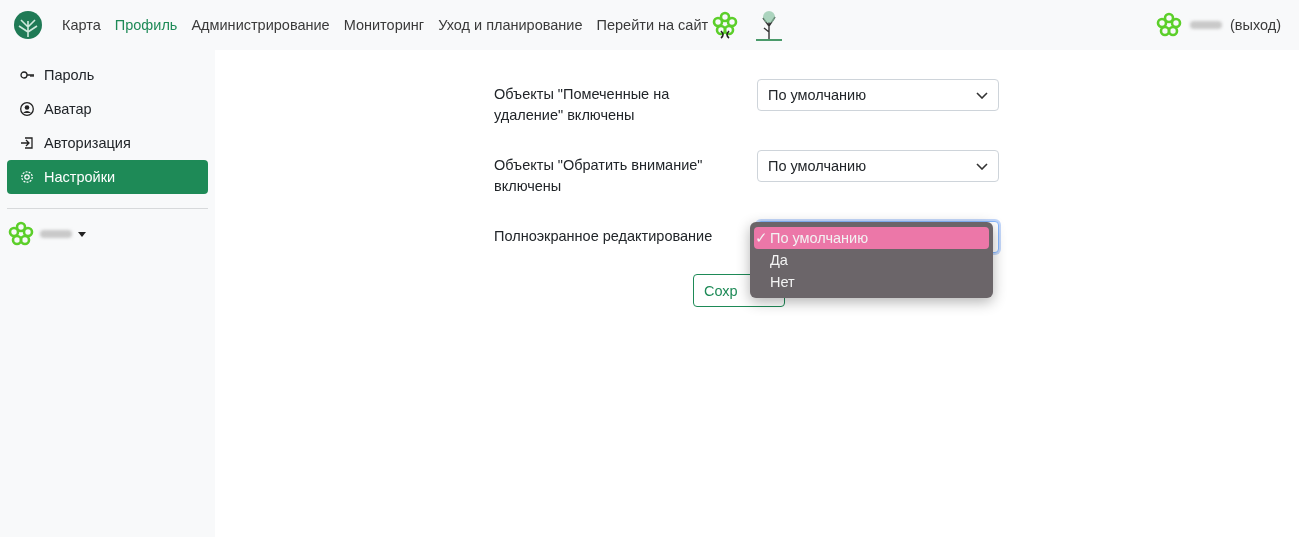 The image size is (1299, 537). Describe the element at coordinates (27, 109) in the screenshot. I see `user-circle-icon` at that location.